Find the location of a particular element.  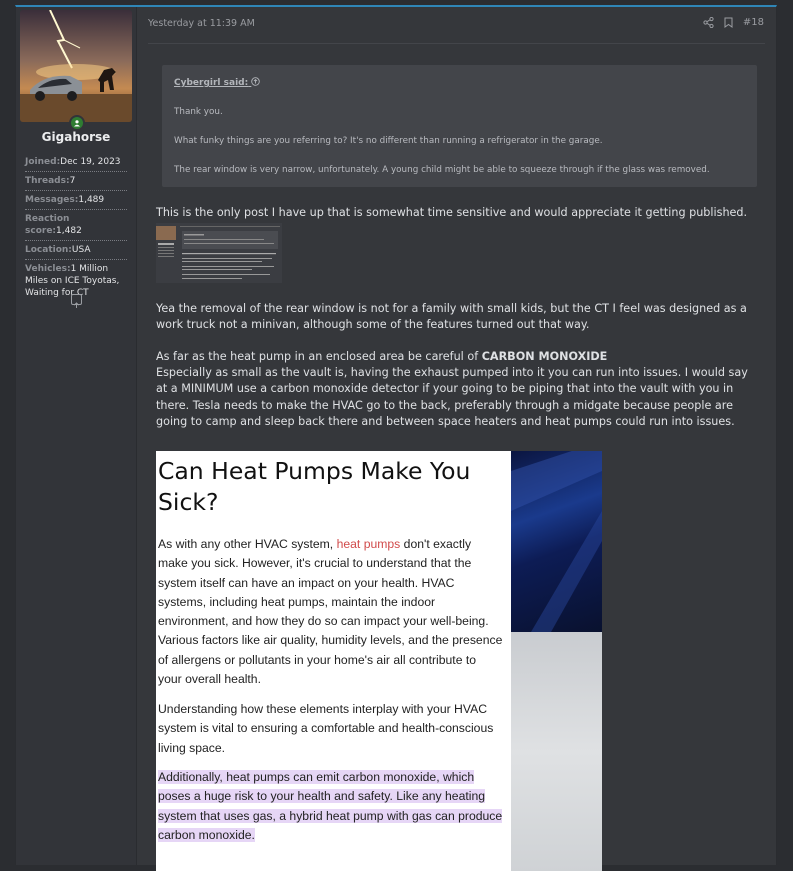

jump-to-quote-icon is located at coordinates (256, 81).